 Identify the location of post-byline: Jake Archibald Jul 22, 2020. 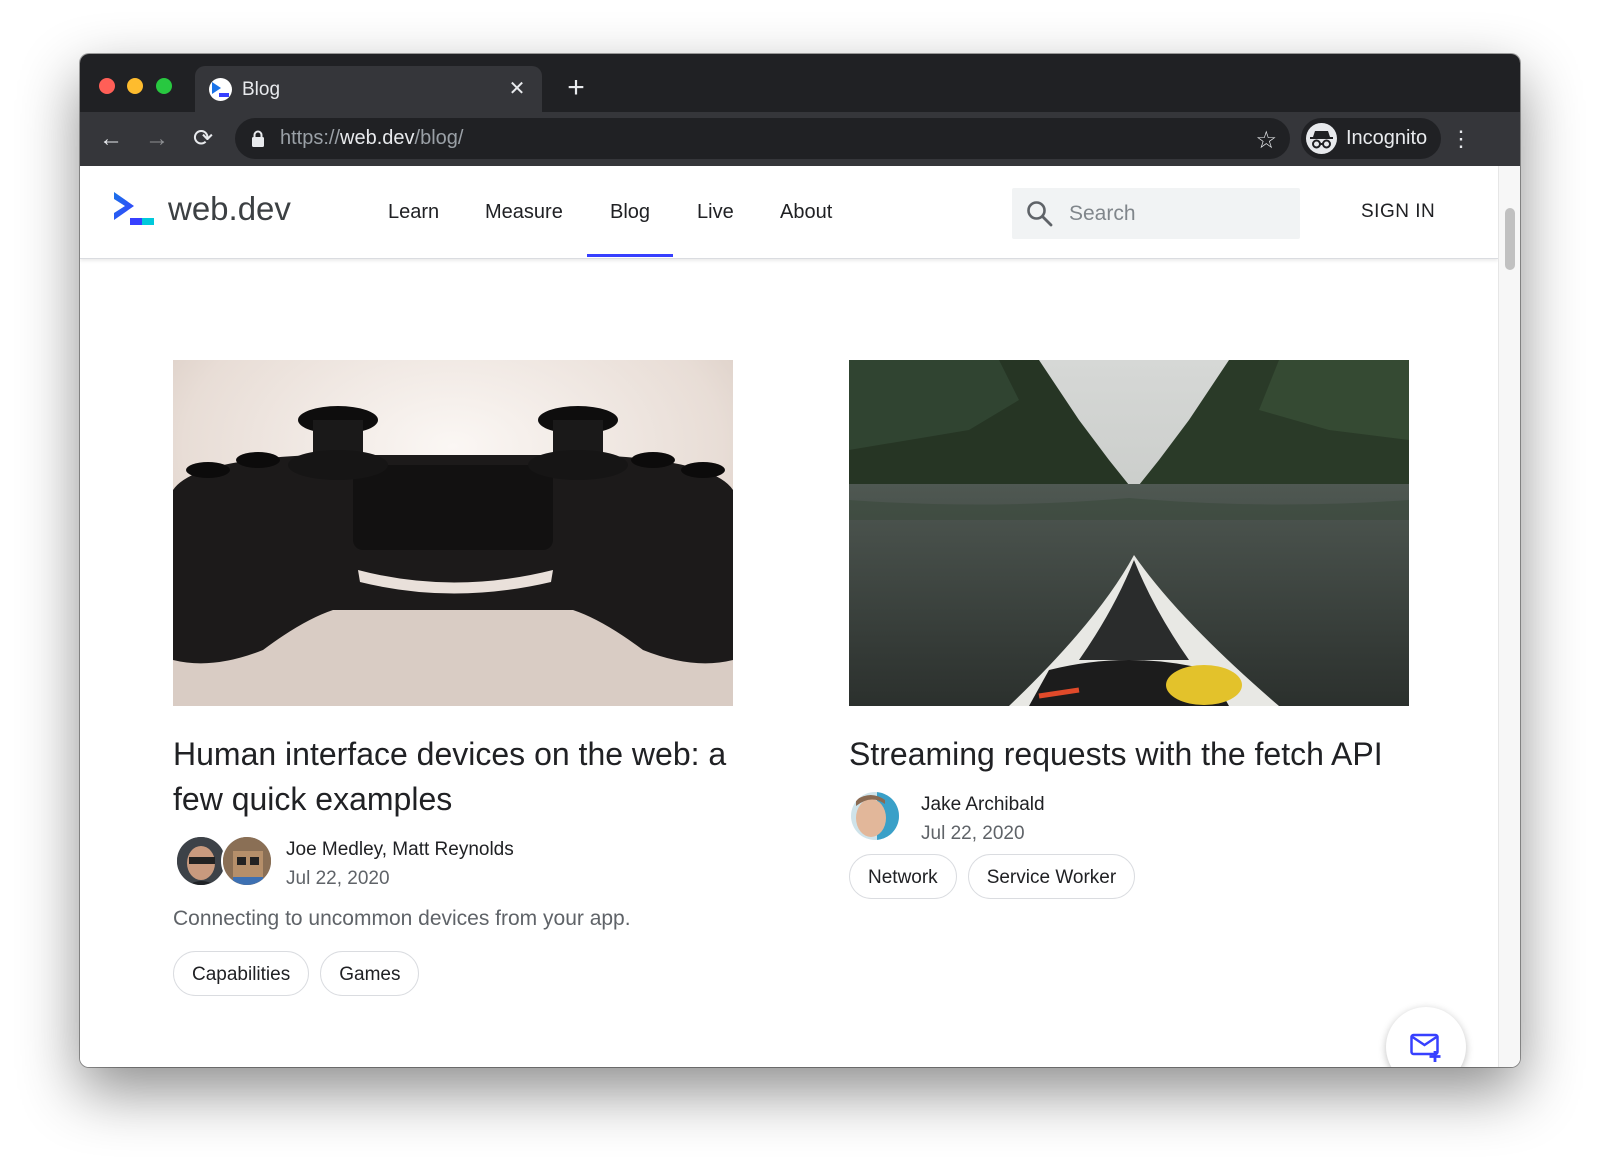
(1129, 817).